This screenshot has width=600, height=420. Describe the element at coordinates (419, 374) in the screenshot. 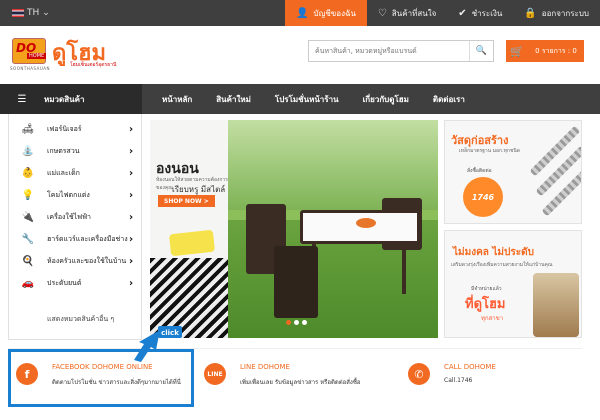

I see `phone-icon: ✆` at that location.